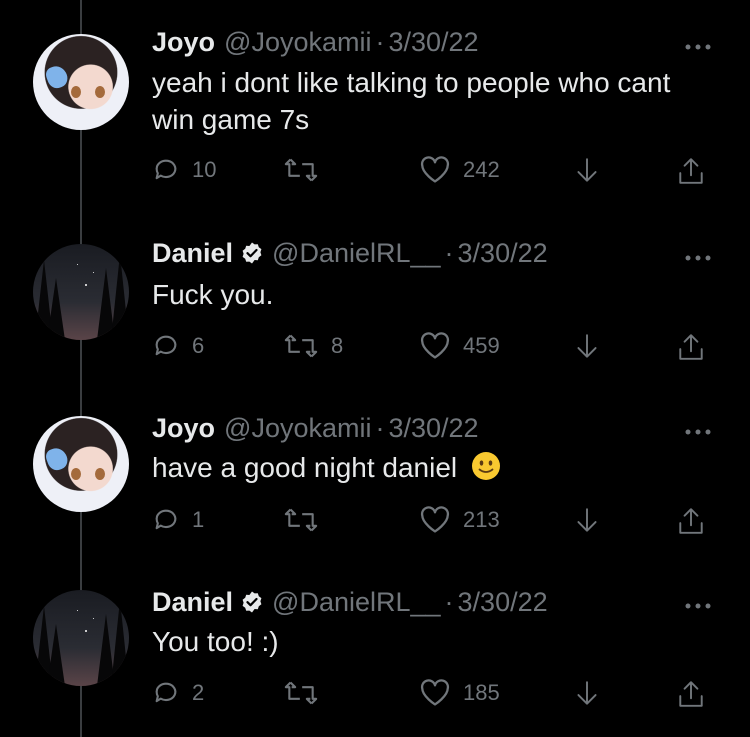  I want to click on reply-count: 6, so click(198, 345).